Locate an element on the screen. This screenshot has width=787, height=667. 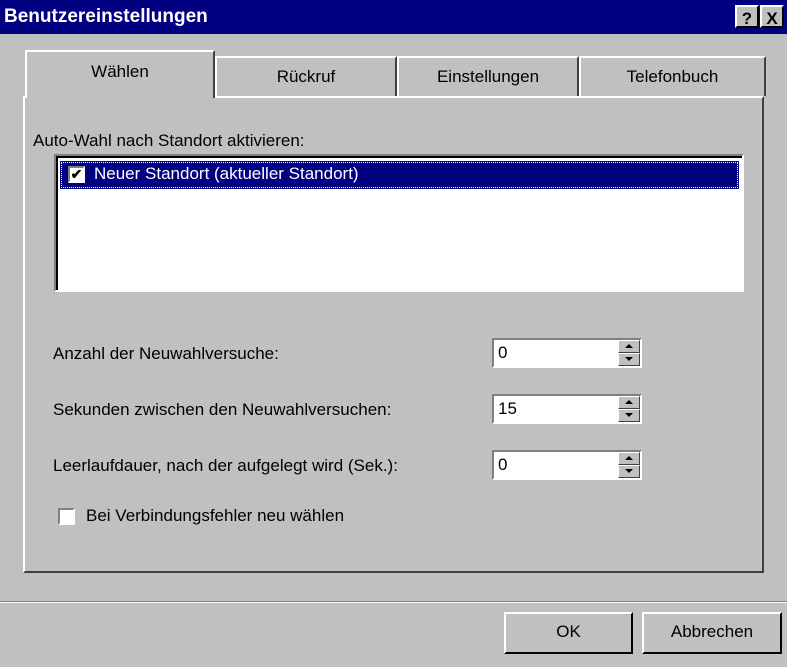
title-bar: Benutzereinstellungen ? X is located at coordinates (393, 17).